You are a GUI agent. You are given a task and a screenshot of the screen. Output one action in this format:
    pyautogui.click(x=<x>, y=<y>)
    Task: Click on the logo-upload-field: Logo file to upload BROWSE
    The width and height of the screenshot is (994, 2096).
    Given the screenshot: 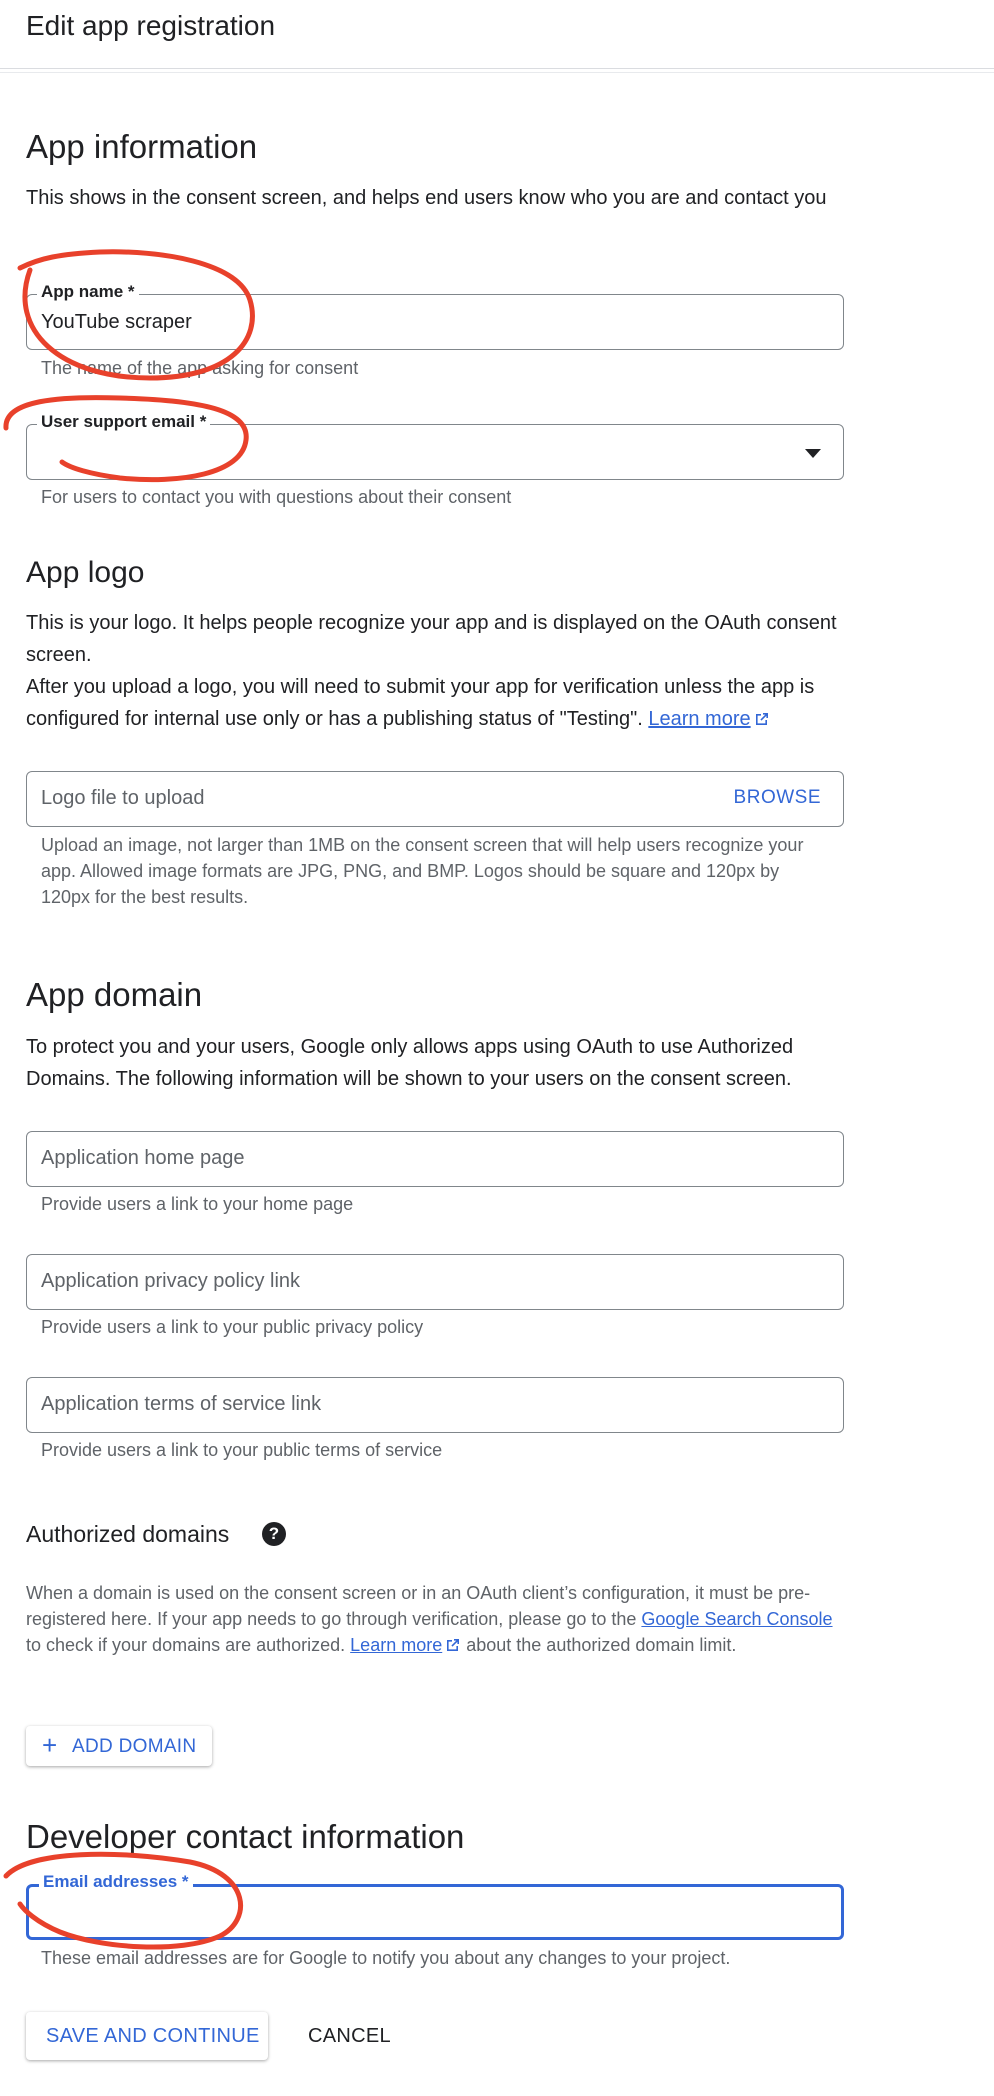 What is the action you would take?
    pyautogui.click(x=435, y=799)
    